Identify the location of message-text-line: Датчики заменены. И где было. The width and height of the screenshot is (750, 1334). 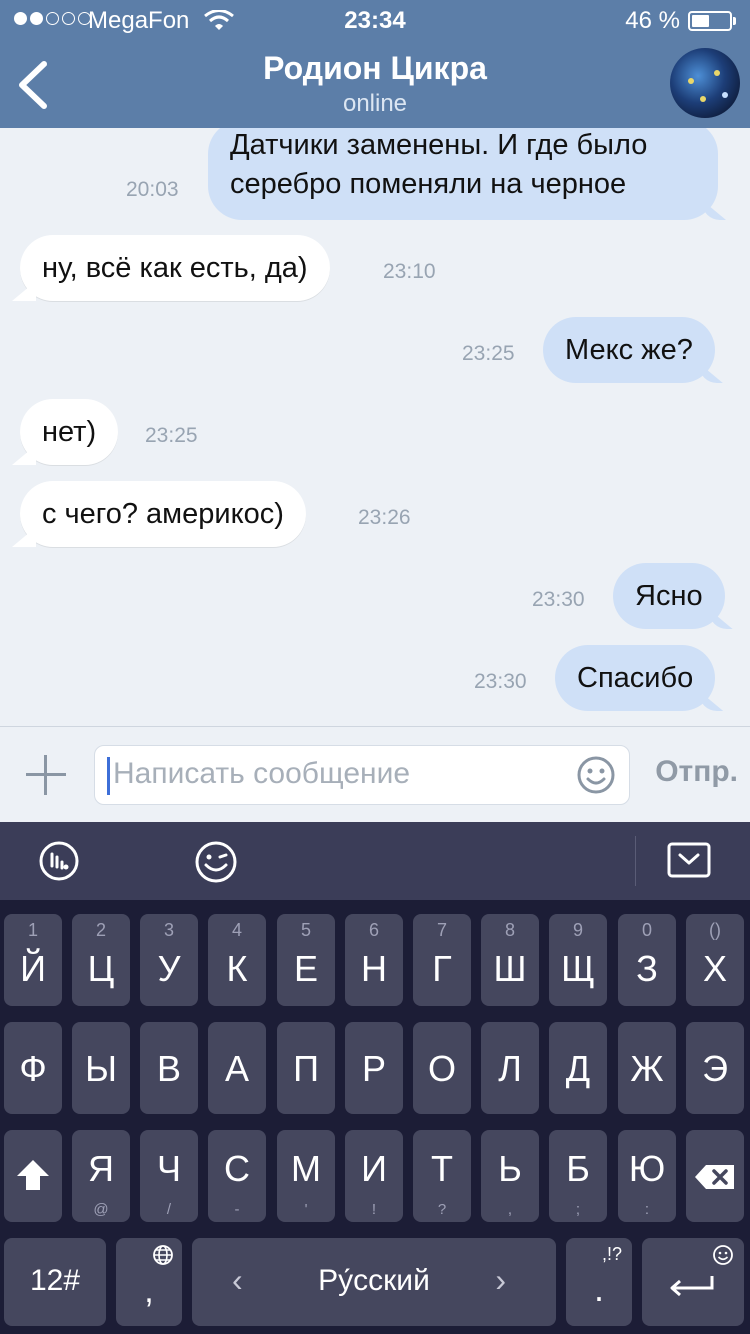
(439, 145).